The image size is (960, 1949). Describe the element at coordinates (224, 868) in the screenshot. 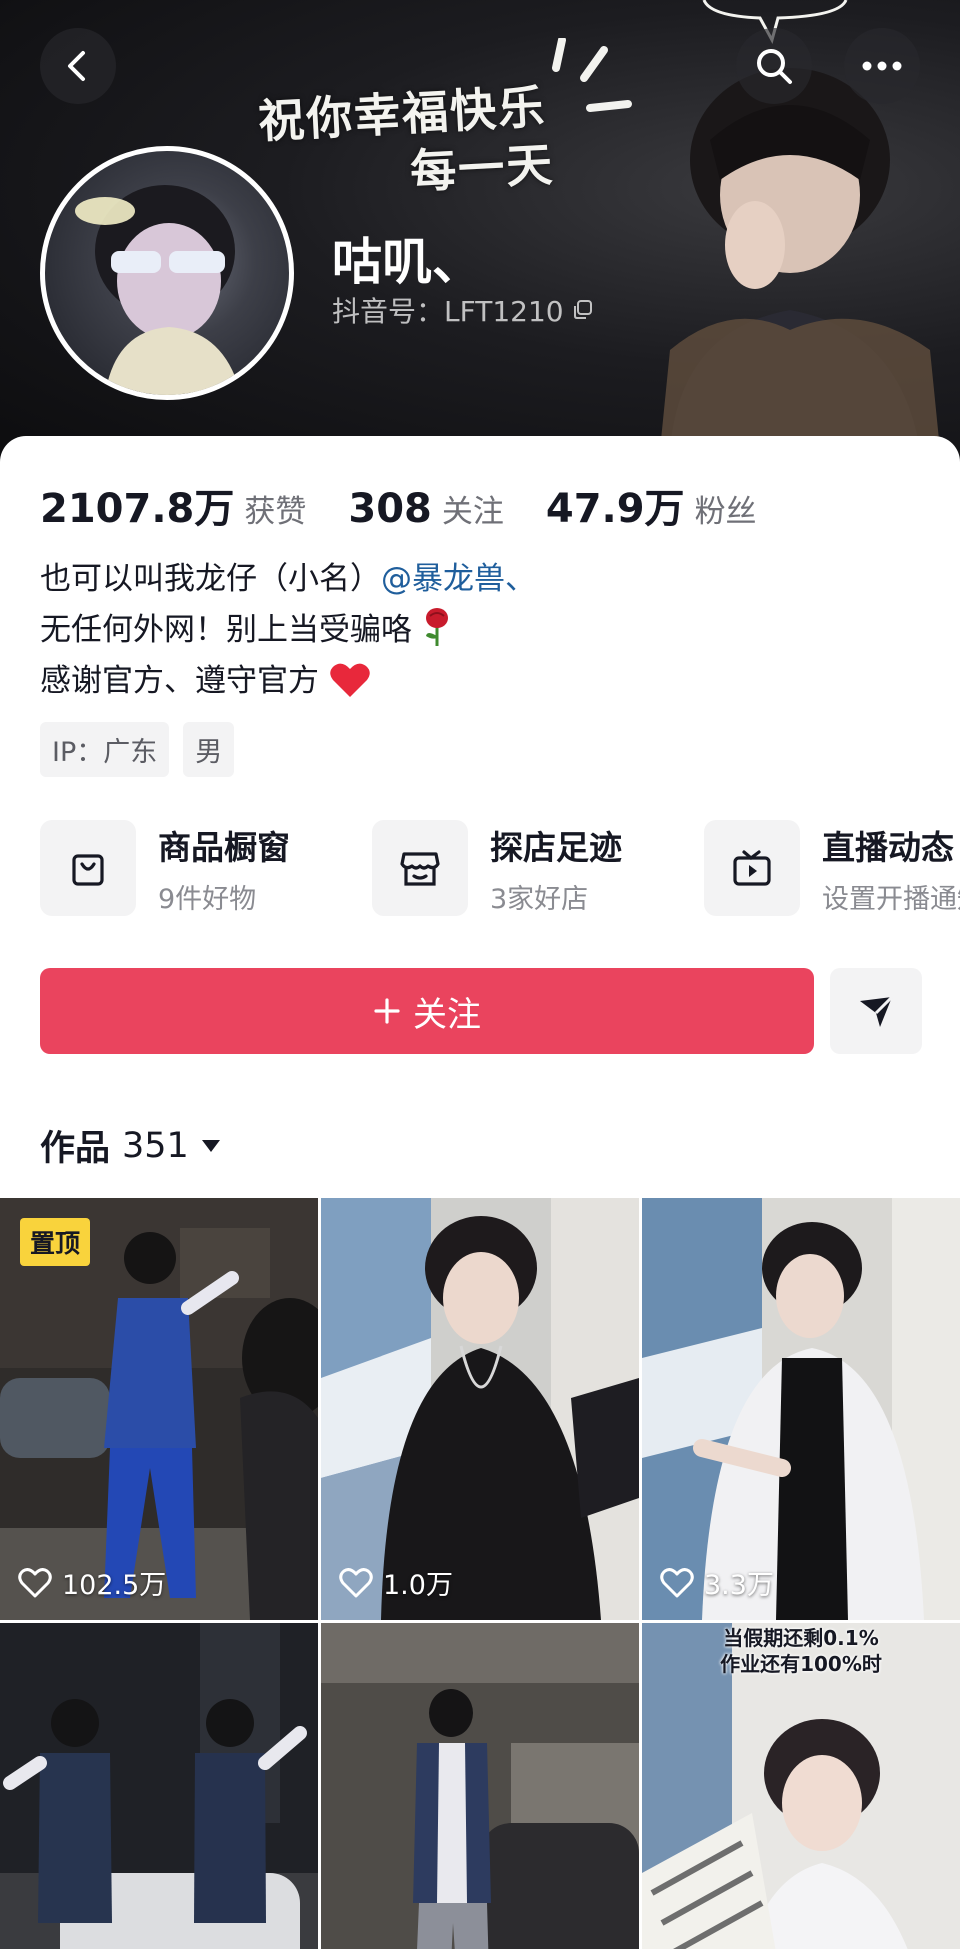

I see `service-showcase-text: 商品橱窗 9件好物` at that location.